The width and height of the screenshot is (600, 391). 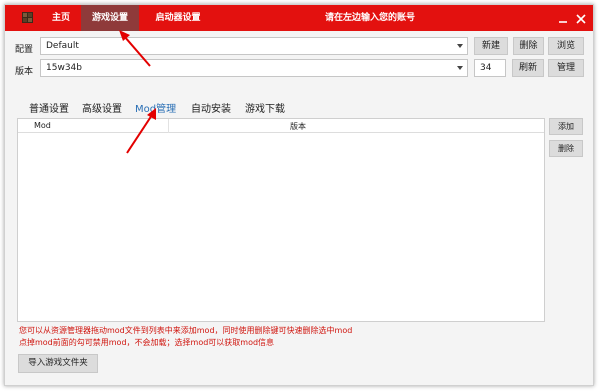 I want to click on arrow-to-game-settings-icon, so click(x=135, y=48).